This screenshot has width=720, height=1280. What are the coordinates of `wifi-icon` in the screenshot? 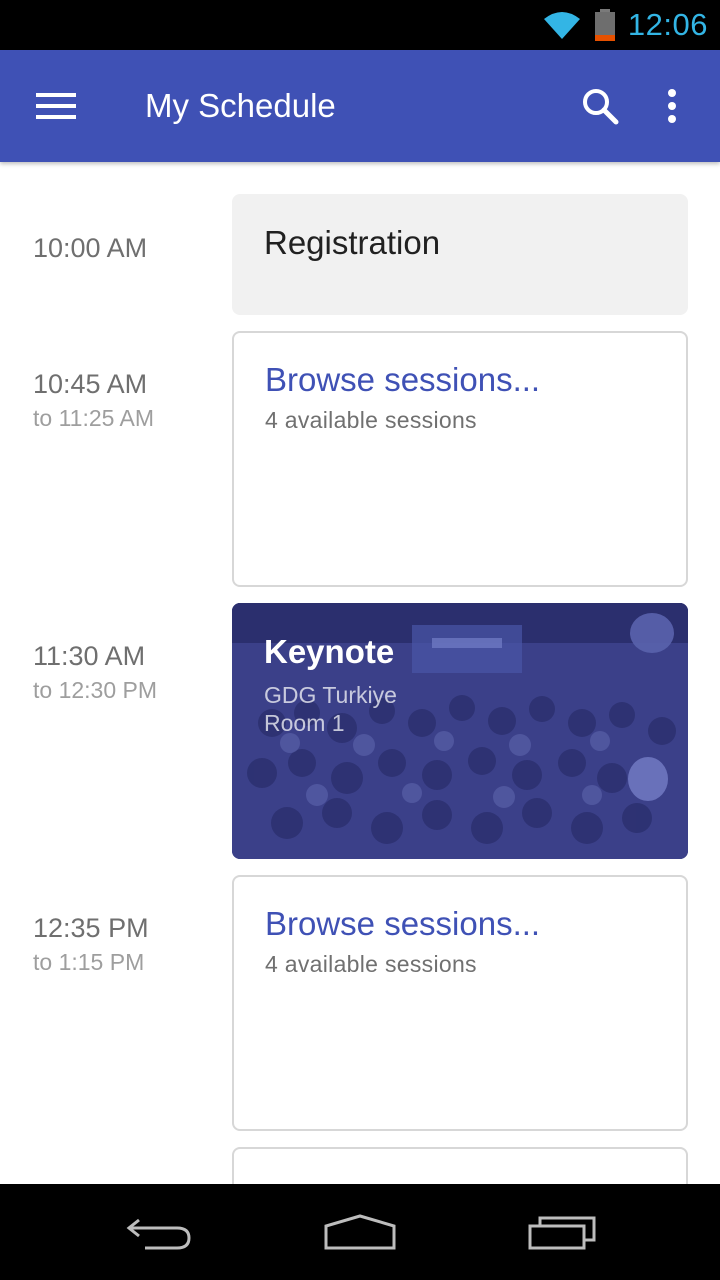 It's located at (561, 25).